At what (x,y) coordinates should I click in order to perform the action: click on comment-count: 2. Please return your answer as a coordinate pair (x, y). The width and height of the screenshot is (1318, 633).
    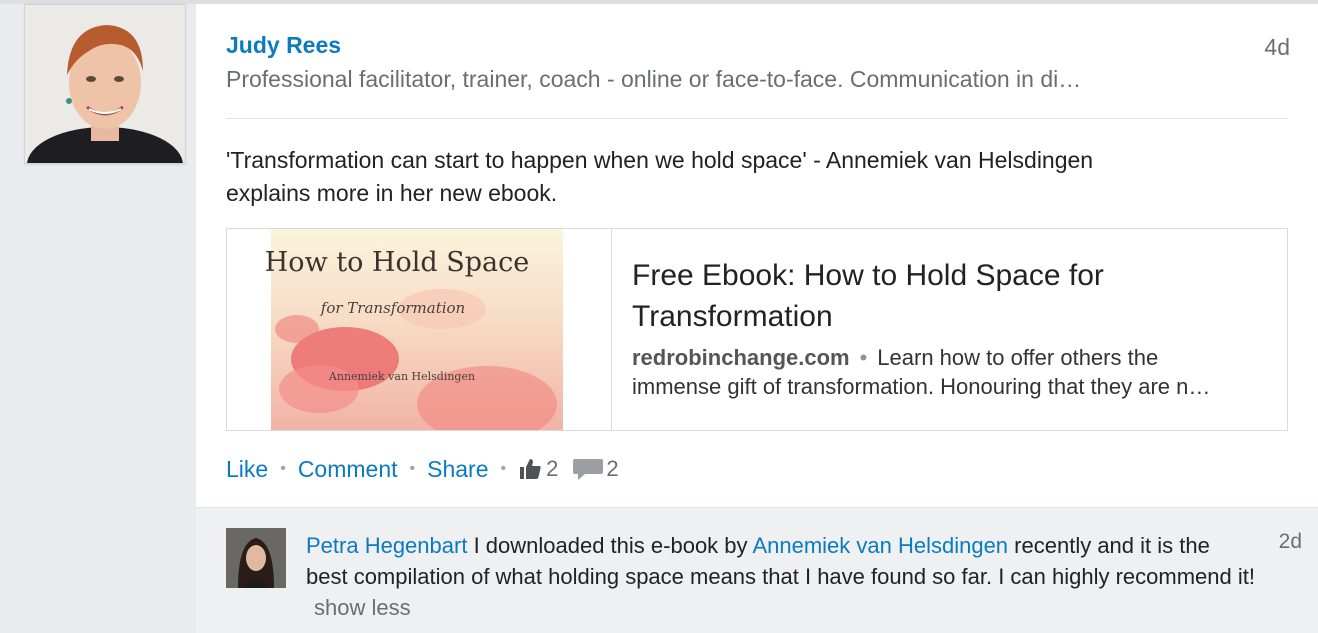
    Looking at the image, I should click on (612, 469).